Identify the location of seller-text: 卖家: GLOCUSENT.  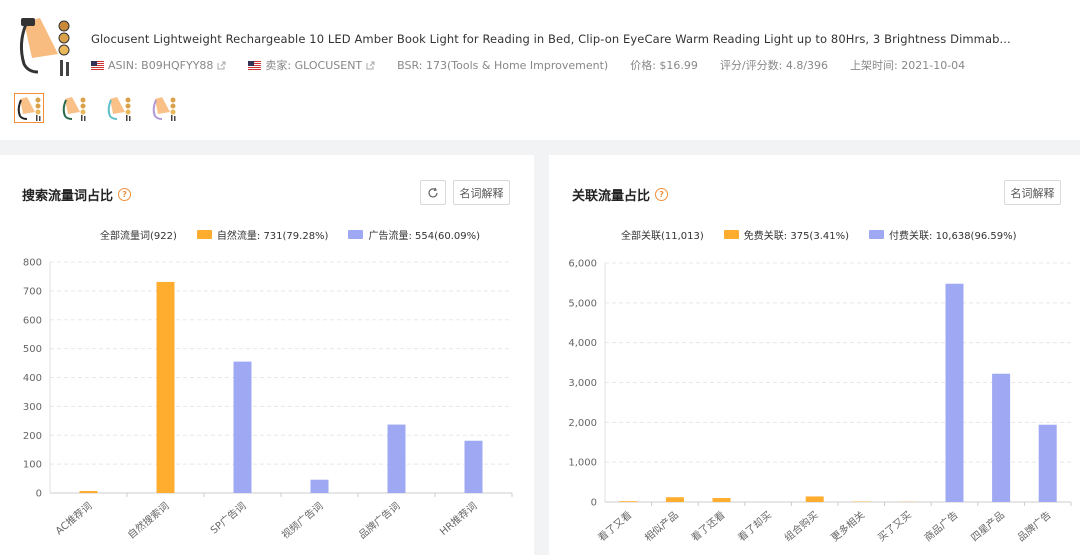
(313, 65).